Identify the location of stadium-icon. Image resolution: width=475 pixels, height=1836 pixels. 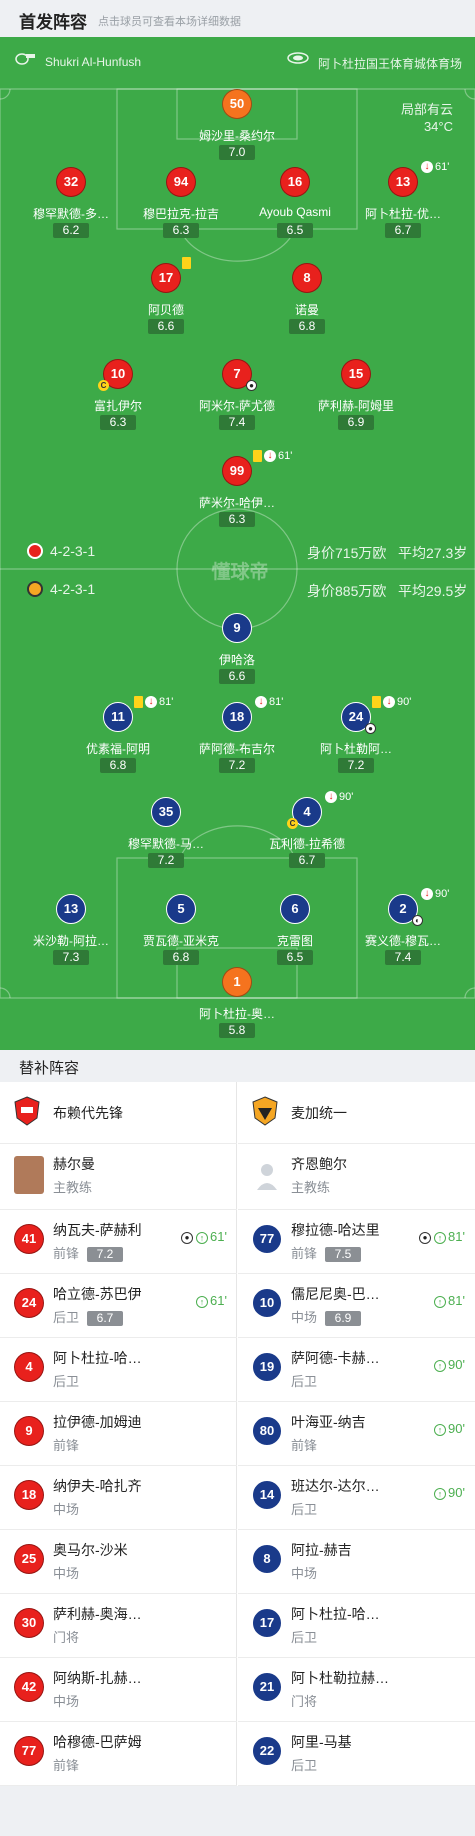
(298, 58).